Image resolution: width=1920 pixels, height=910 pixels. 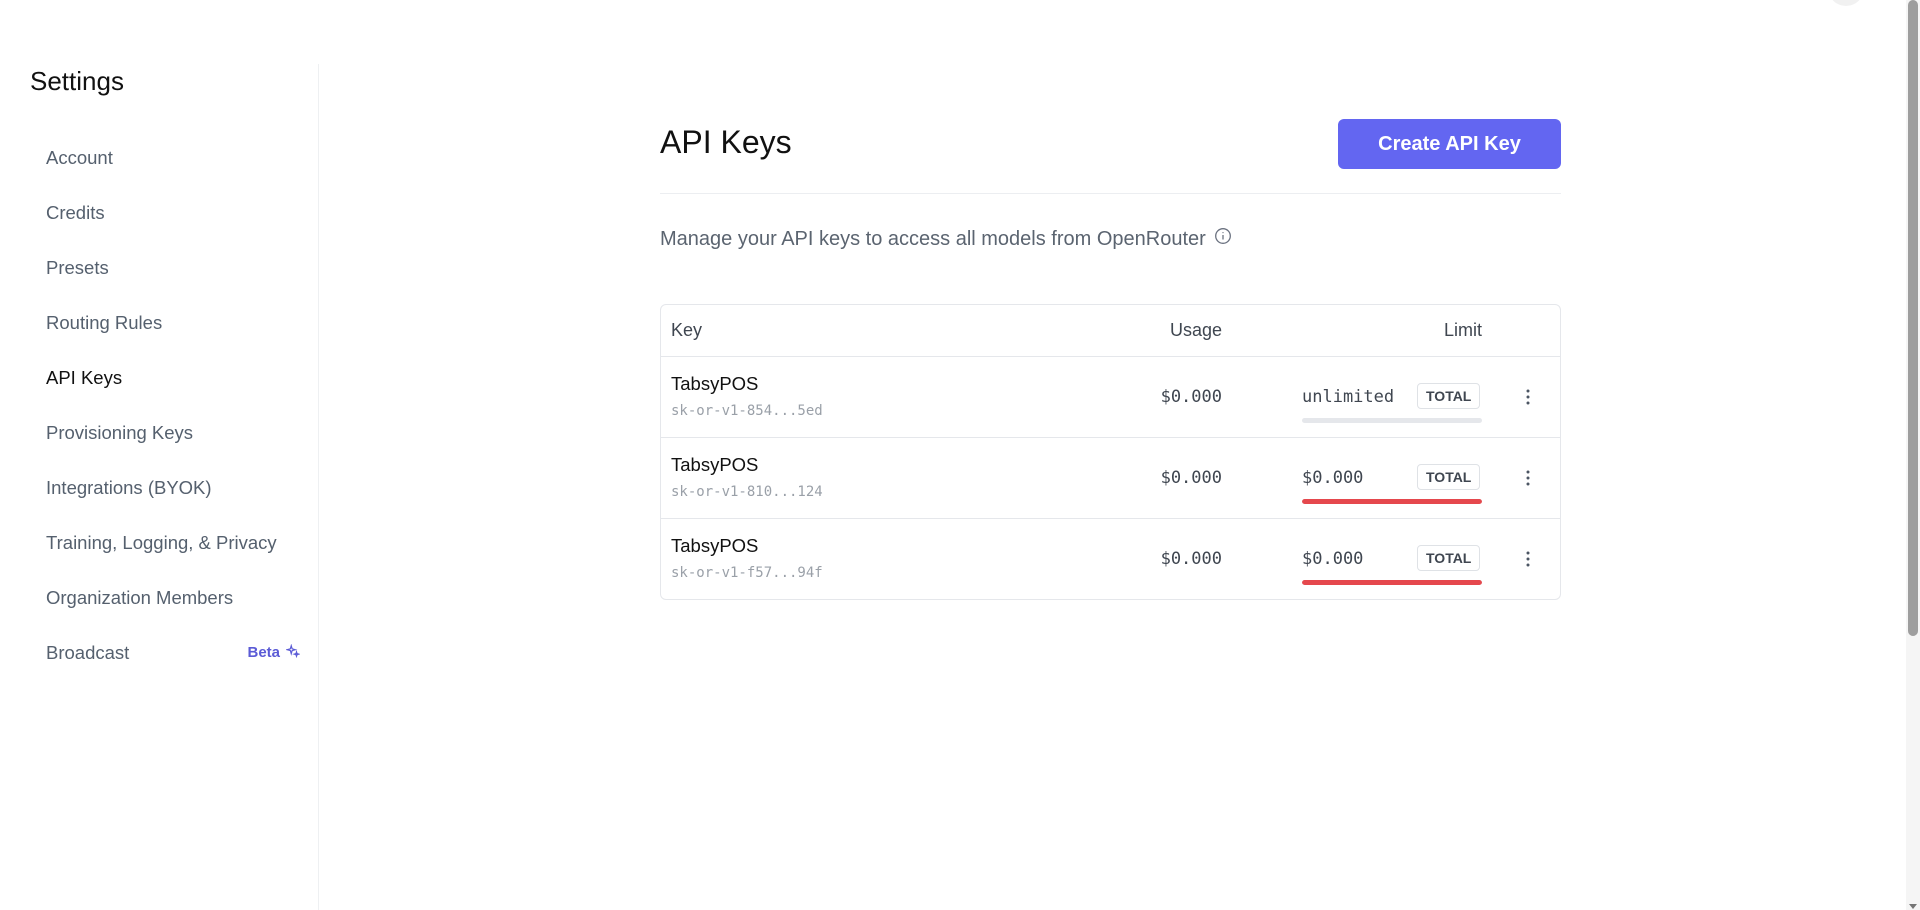 What do you see at coordinates (165, 322) in the screenshot?
I see `sidebar-item-routing-rules: Routing Rules` at bounding box center [165, 322].